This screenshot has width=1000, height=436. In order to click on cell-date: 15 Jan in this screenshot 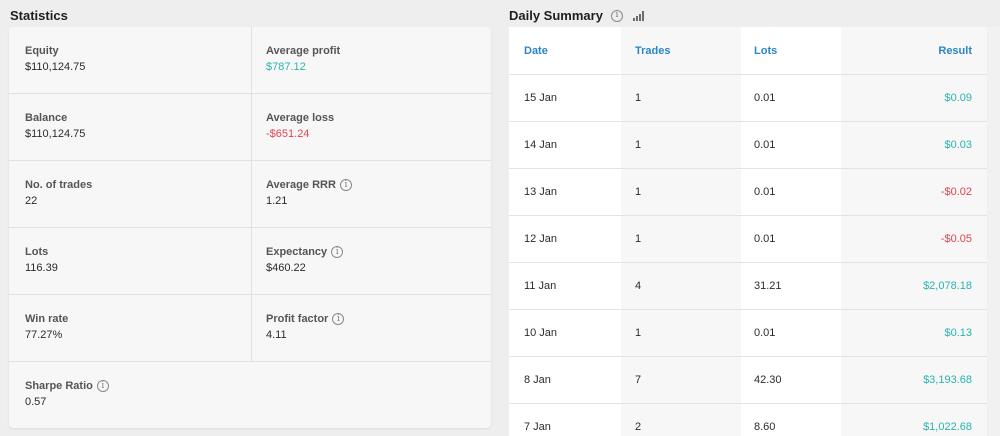, I will do `click(541, 98)`.